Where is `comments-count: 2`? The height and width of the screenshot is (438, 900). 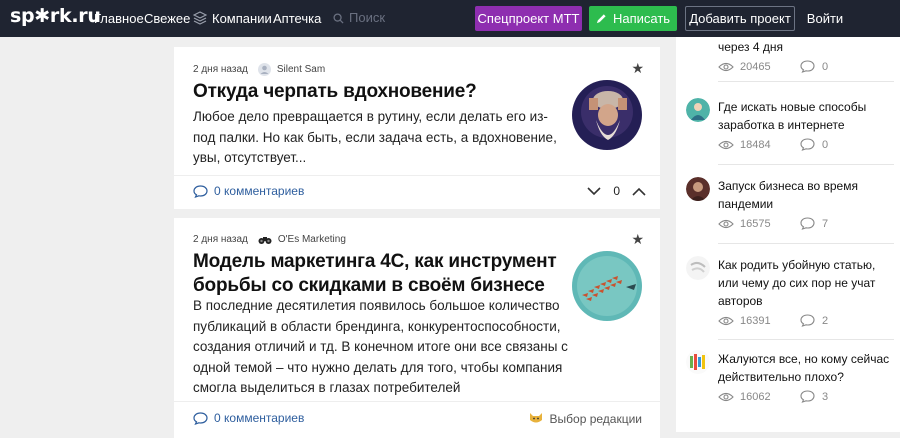
comments-count: 2 is located at coordinates (825, 320).